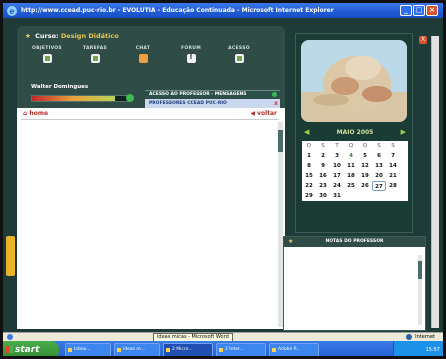 The width and height of the screenshot is (446, 359). I want to click on forum-icon, so click(191, 58).